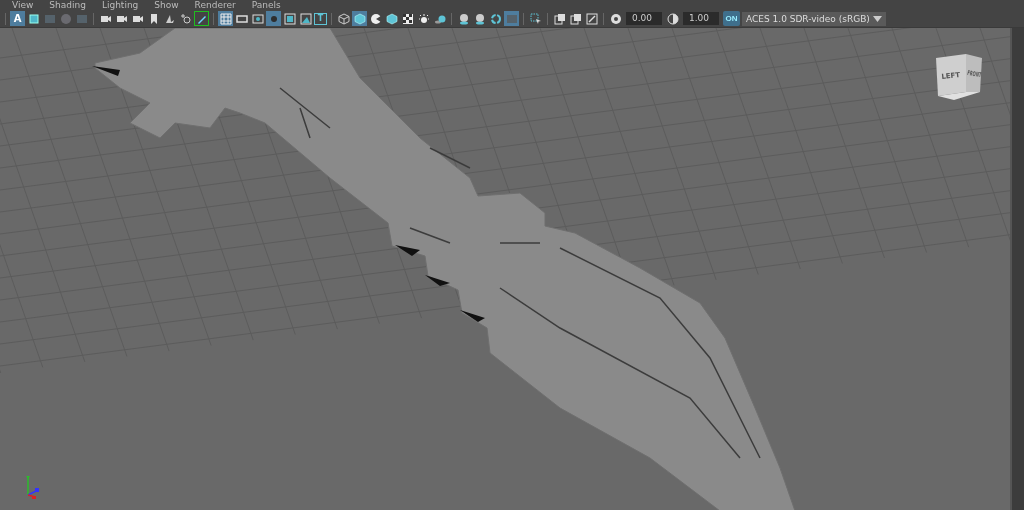  I want to click on ring-icon, so click(495, 18).